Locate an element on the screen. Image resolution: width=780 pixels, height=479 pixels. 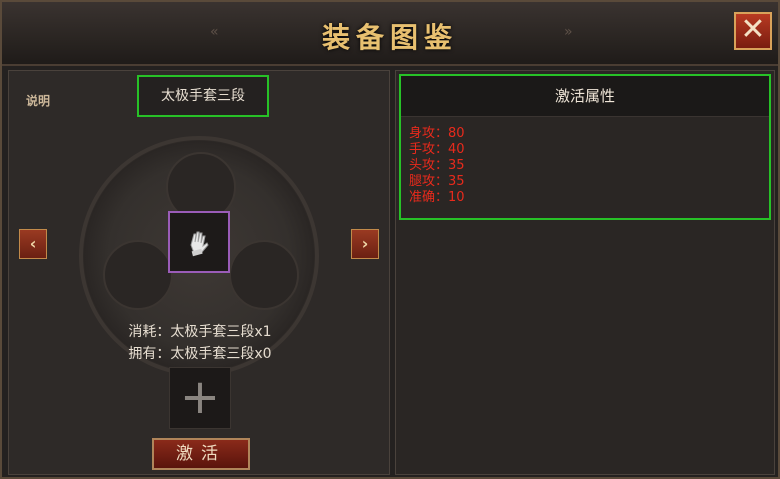
next-item-button: › is located at coordinates (365, 244).